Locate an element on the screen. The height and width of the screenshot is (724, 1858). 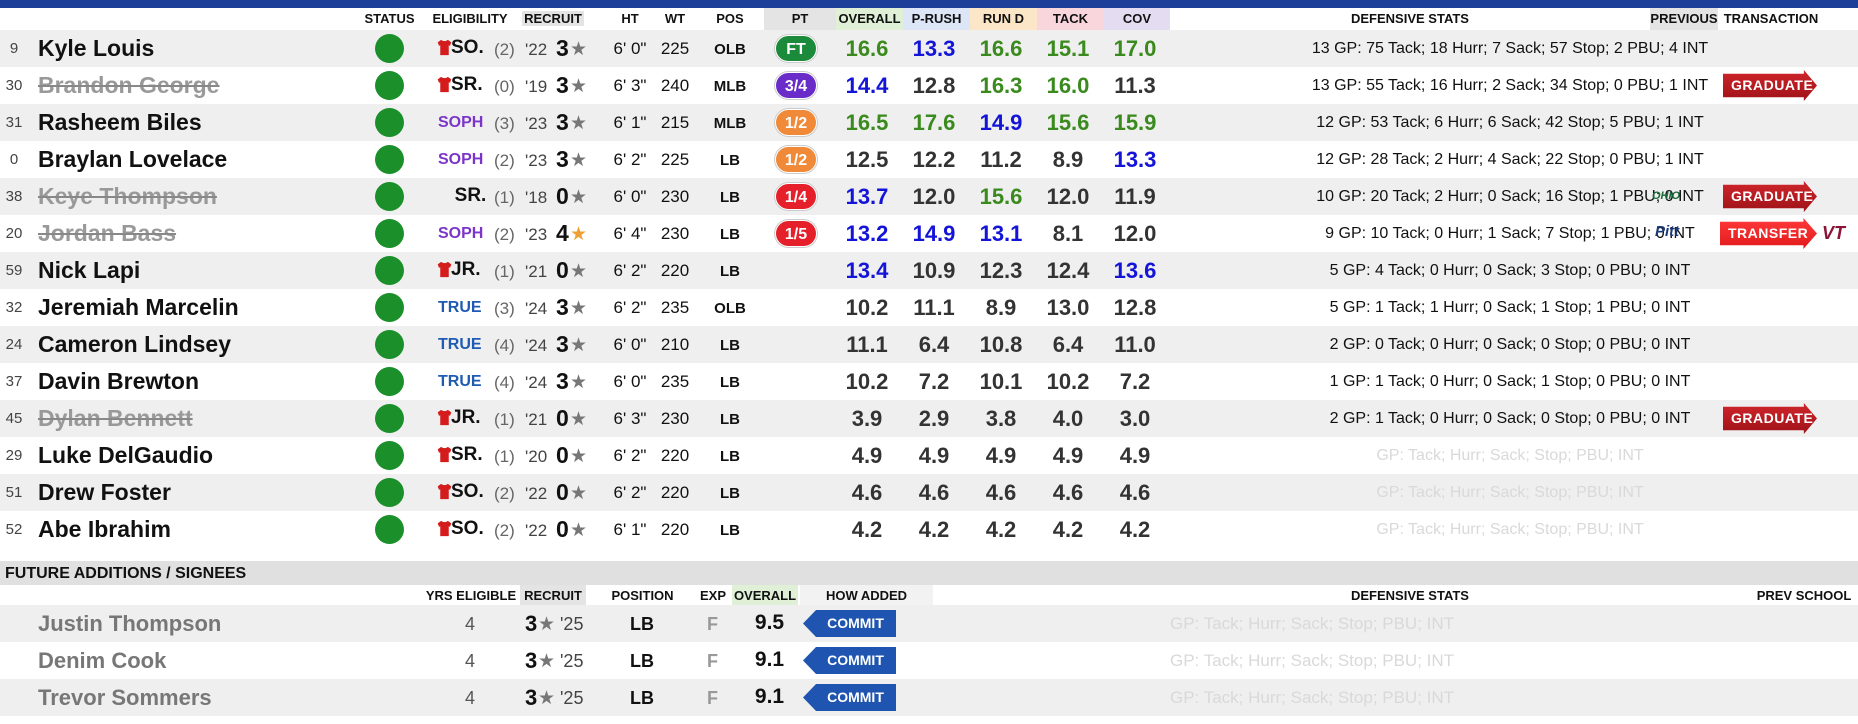
player-name: Kyle Louis is located at coordinates (96, 48).